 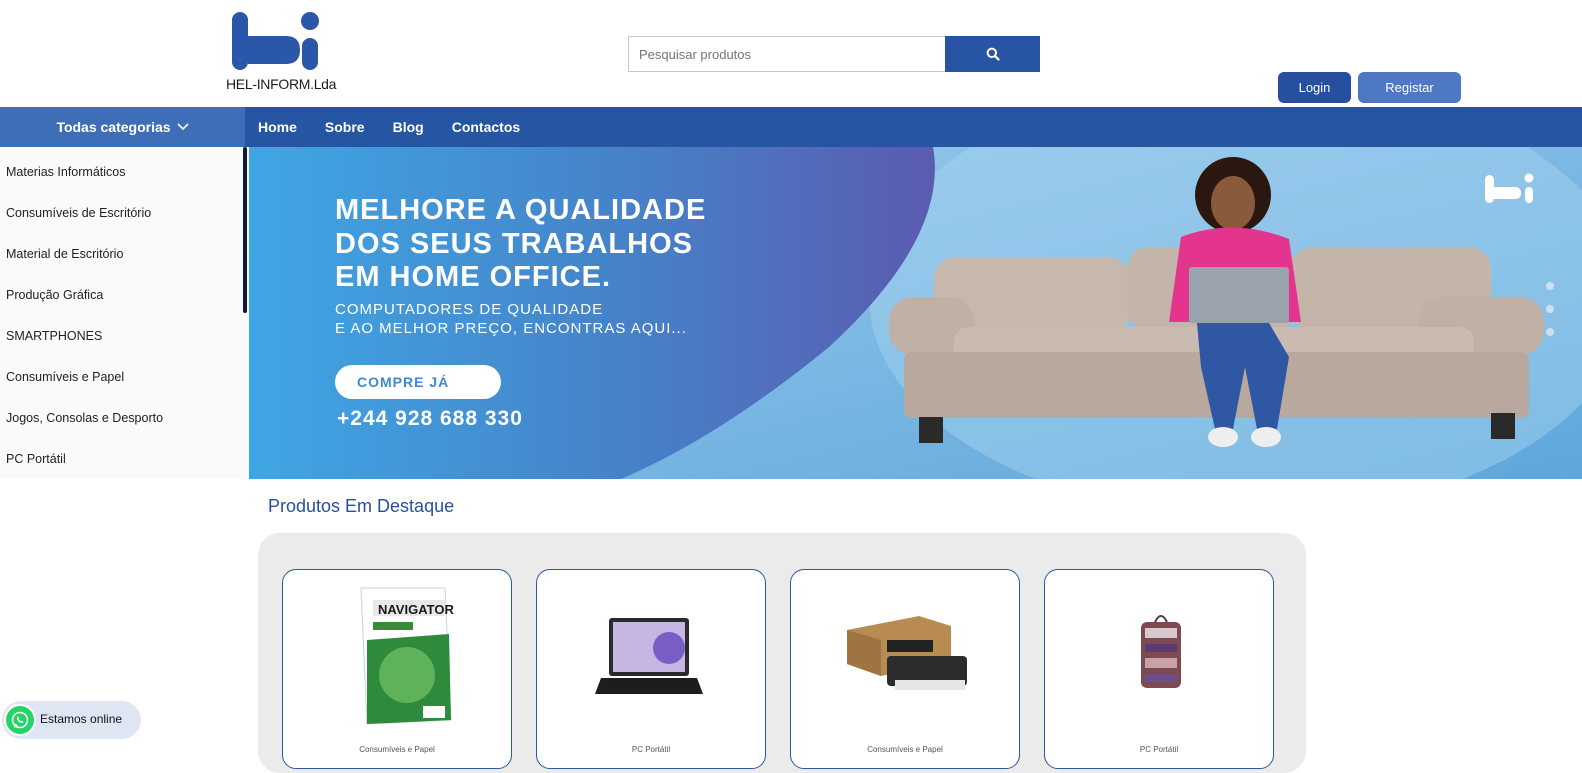 What do you see at coordinates (907, 653) in the screenshot?
I see `product-image-kyocera-toner` at bounding box center [907, 653].